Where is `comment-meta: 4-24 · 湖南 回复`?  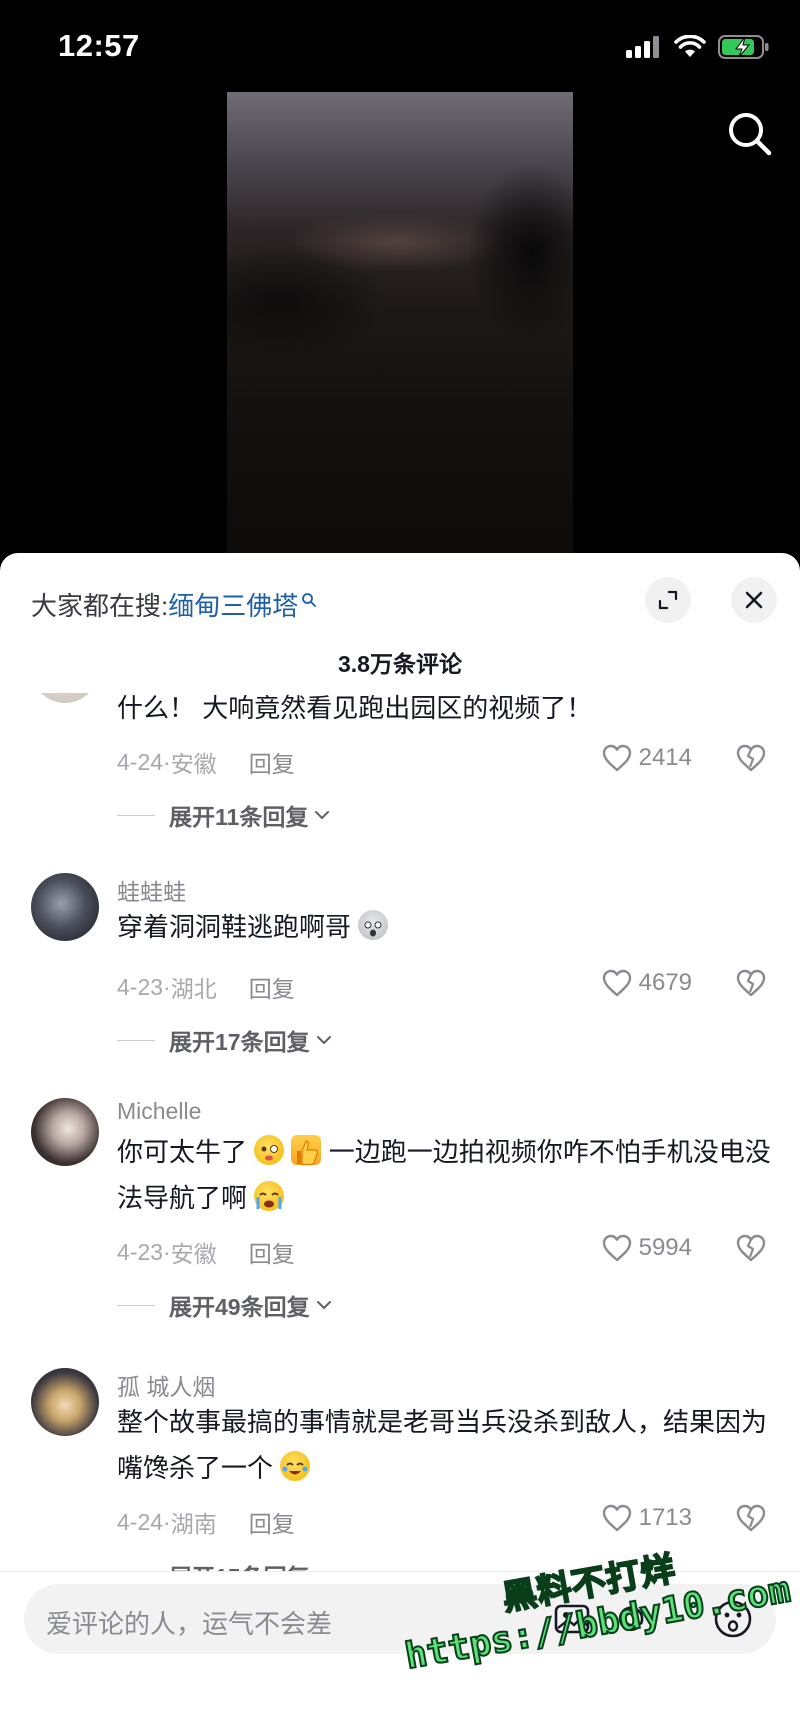 comment-meta: 4-24 · 湖南 回复 is located at coordinates (206, 1522).